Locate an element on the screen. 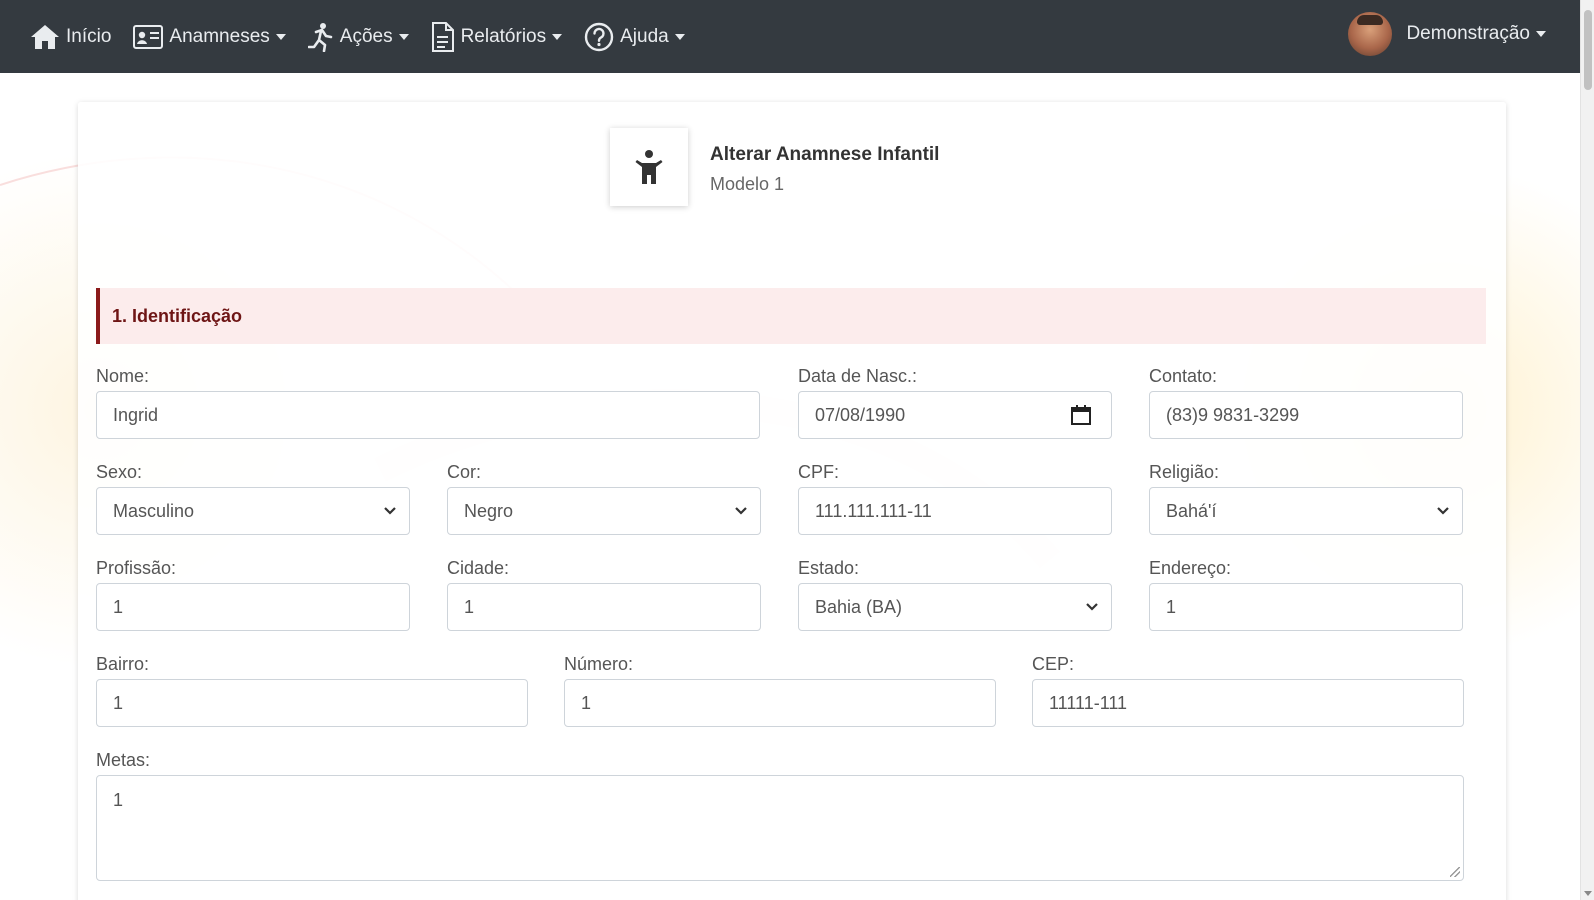  sexo-value: Masculino is located at coordinates (154, 510).